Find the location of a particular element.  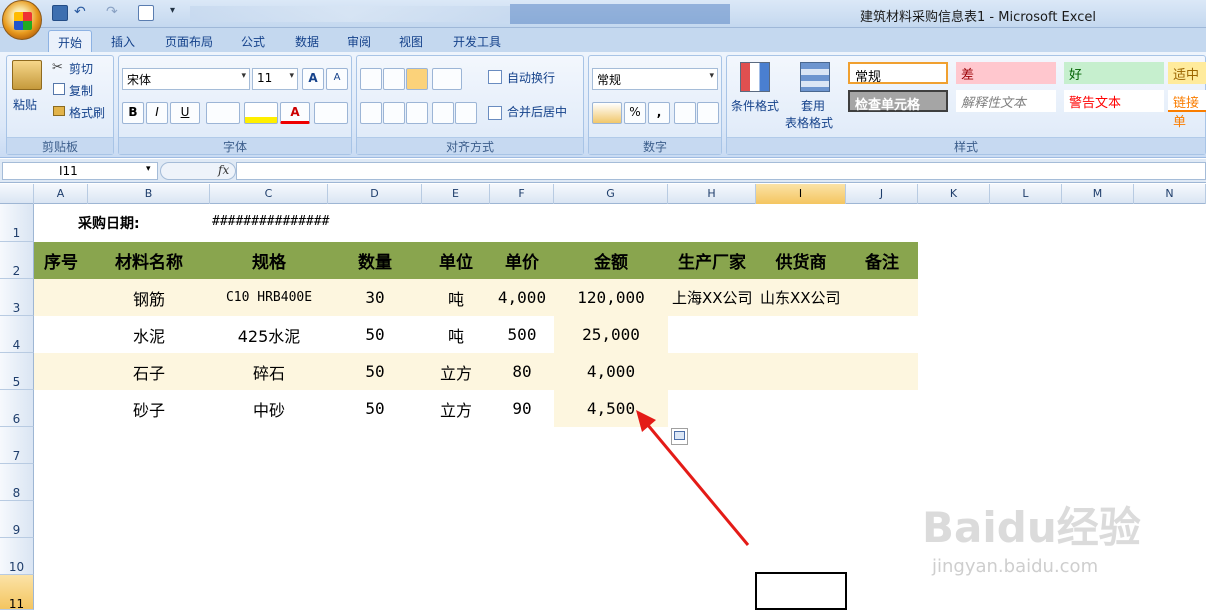

paste-icon is located at coordinates (27, 75).